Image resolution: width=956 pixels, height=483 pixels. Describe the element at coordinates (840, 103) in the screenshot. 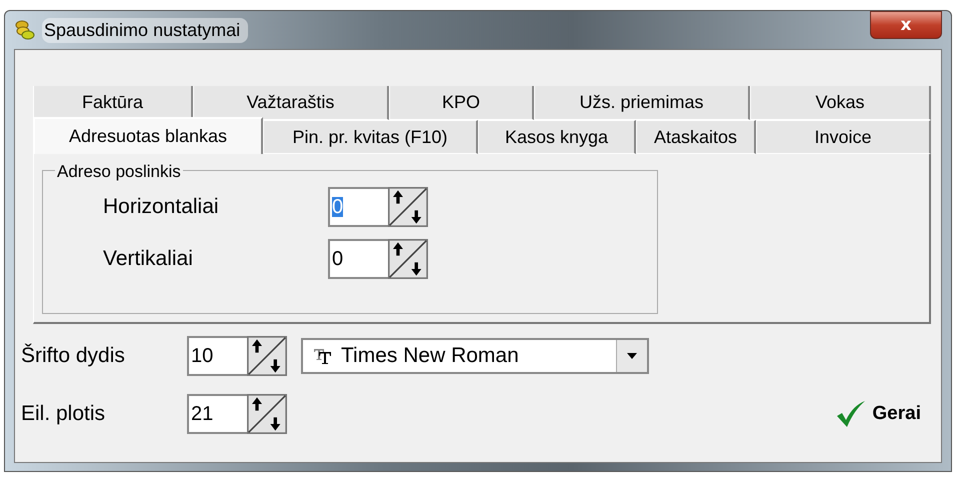

I see `tab: Vokas` at that location.